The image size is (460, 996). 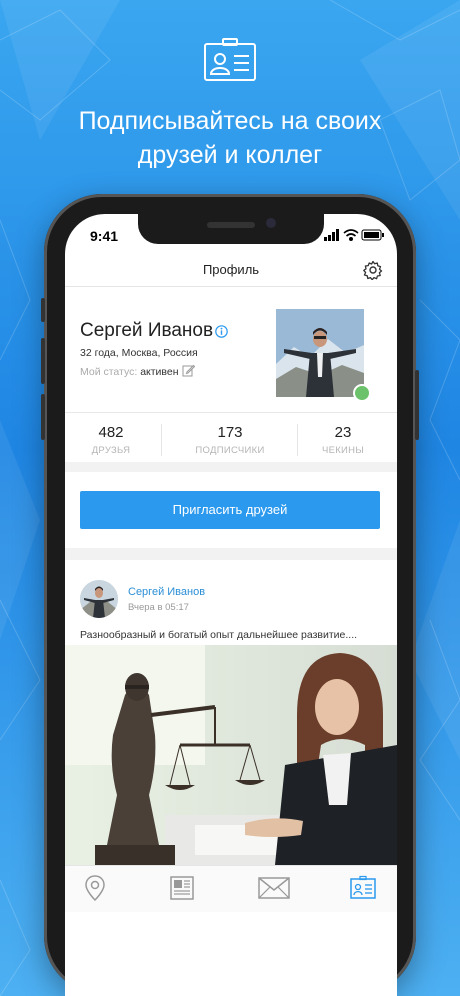 I want to click on post-avatar-photo, so click(x=99, y=599).